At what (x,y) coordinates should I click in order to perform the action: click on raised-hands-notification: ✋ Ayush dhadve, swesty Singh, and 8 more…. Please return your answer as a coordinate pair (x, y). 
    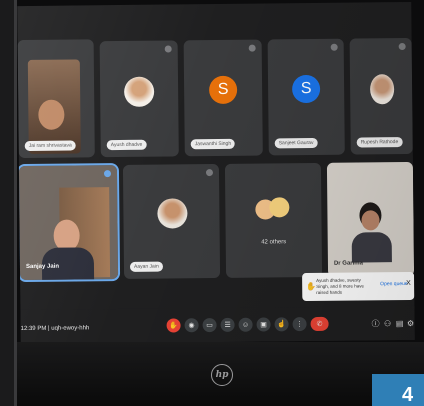
    Looking at the image, I should click on (358, 286).